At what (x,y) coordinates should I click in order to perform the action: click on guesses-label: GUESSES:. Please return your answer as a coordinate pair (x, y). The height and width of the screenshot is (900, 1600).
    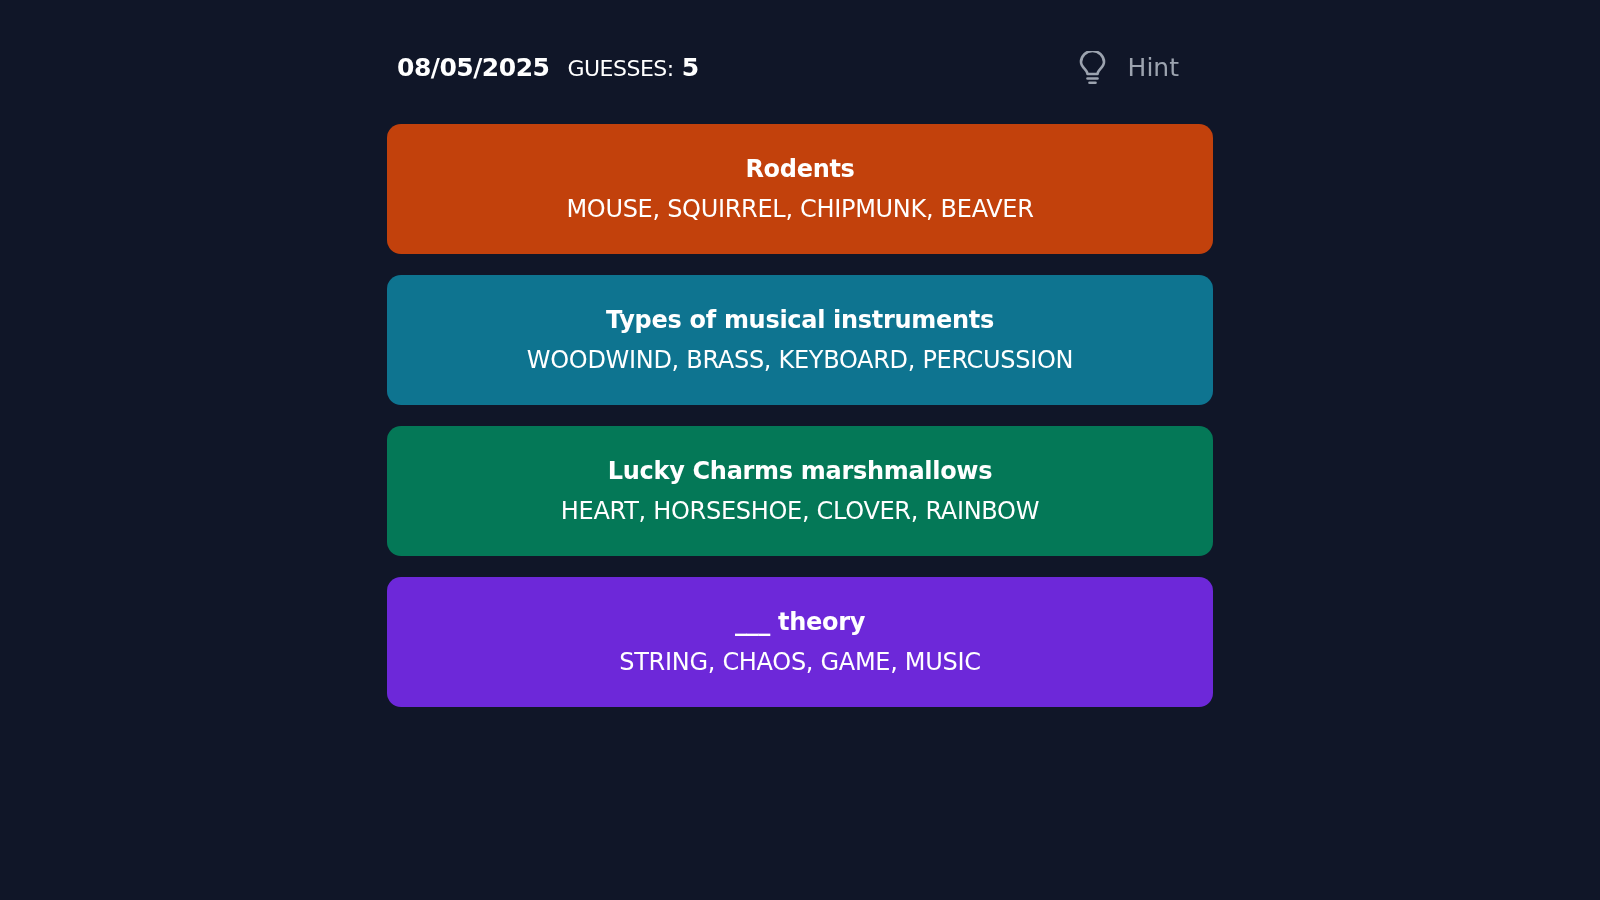
    Looking at the image, I should click on (620, 69).